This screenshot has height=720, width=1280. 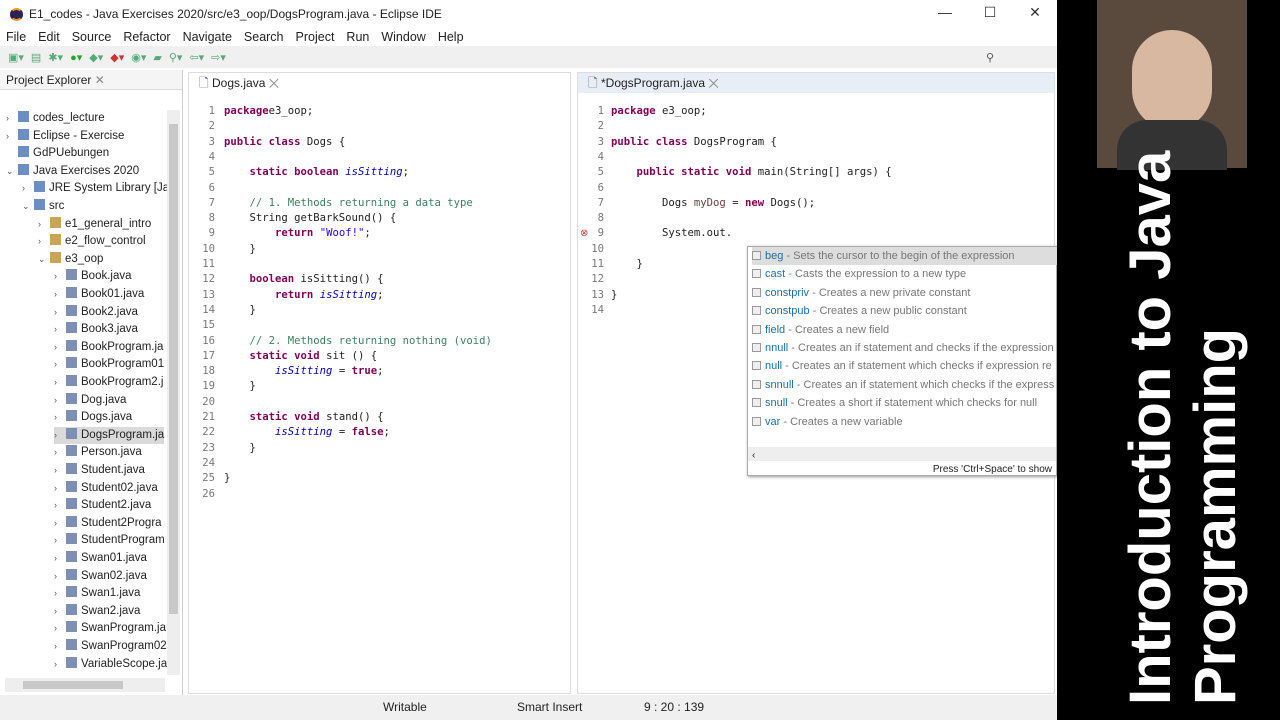 What do you see at coordinates (196, 57) in the screenshot?
I see `back-icon: ⇦▾` at bounding box center [196, 57].